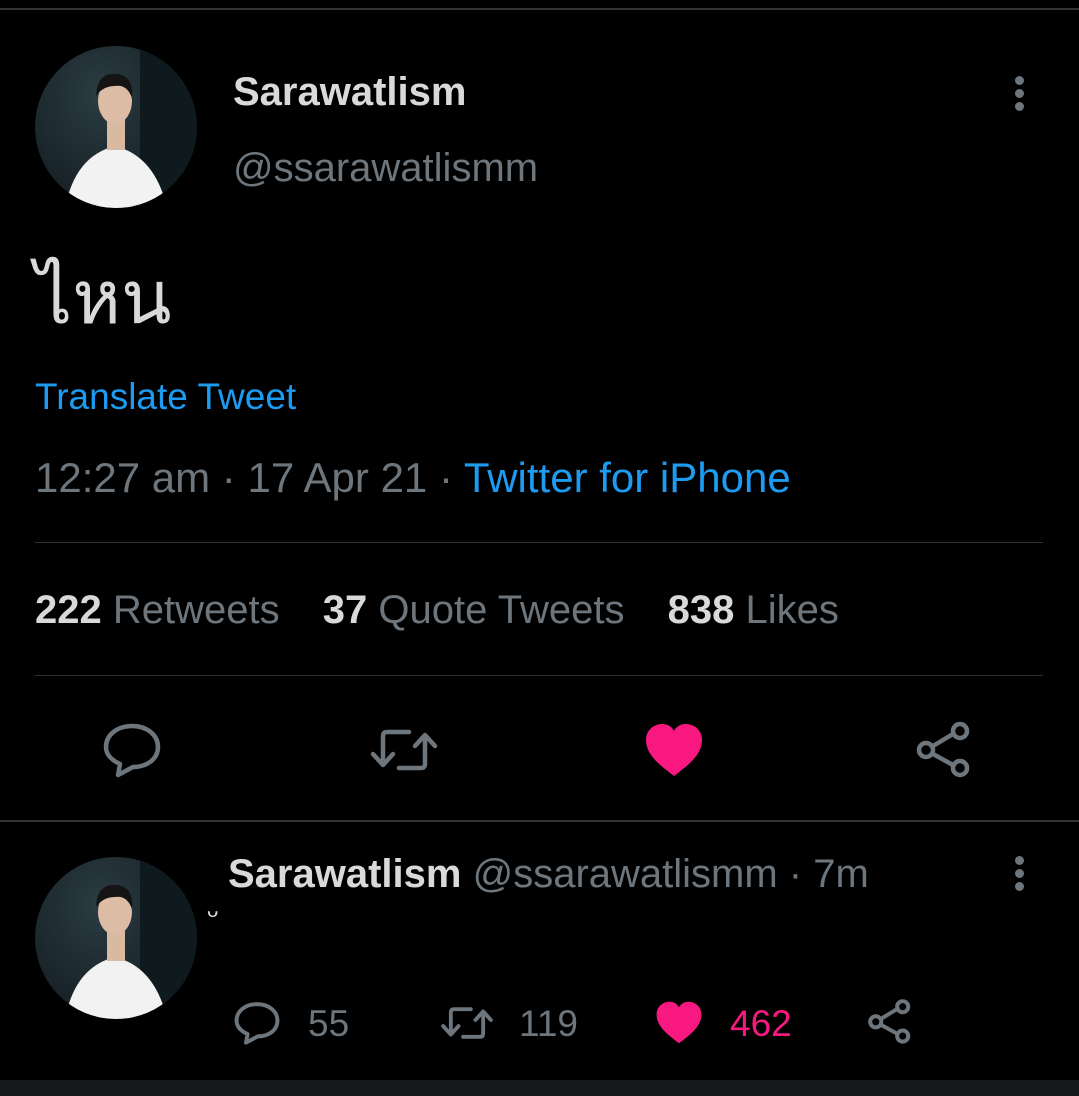  Describe the element at coordinates (329, 1023) in the screenshot. I see `reply-replies-count: 55` at that location.